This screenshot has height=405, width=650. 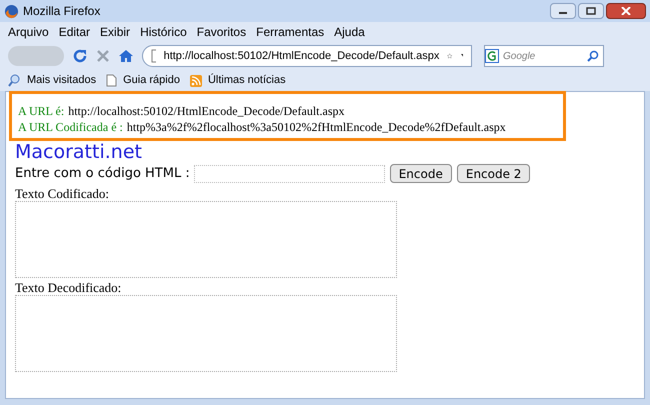 What do you see at coordinates (290, 32) in the screenshot?
I see `menu-item: Ferramentas` at bounding box center [290, 32].